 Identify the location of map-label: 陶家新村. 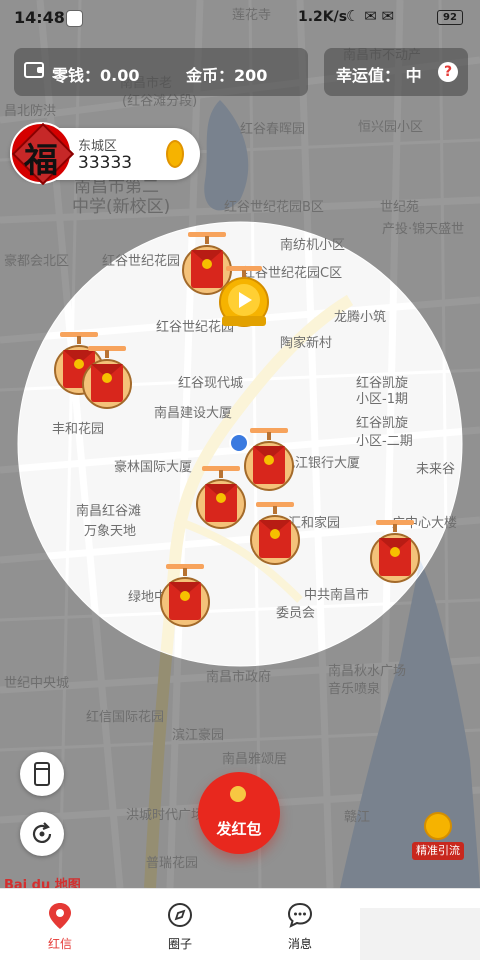
(306, 343).